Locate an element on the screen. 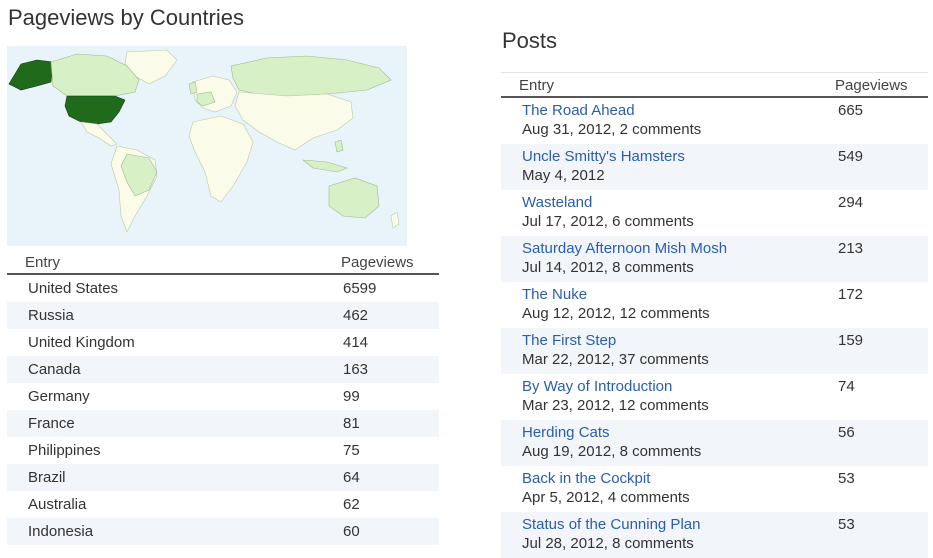 This screenshot has width=933, height=558. post-title-link: Uncle Smitty's Hamsters is located at coordinates (680, 157).